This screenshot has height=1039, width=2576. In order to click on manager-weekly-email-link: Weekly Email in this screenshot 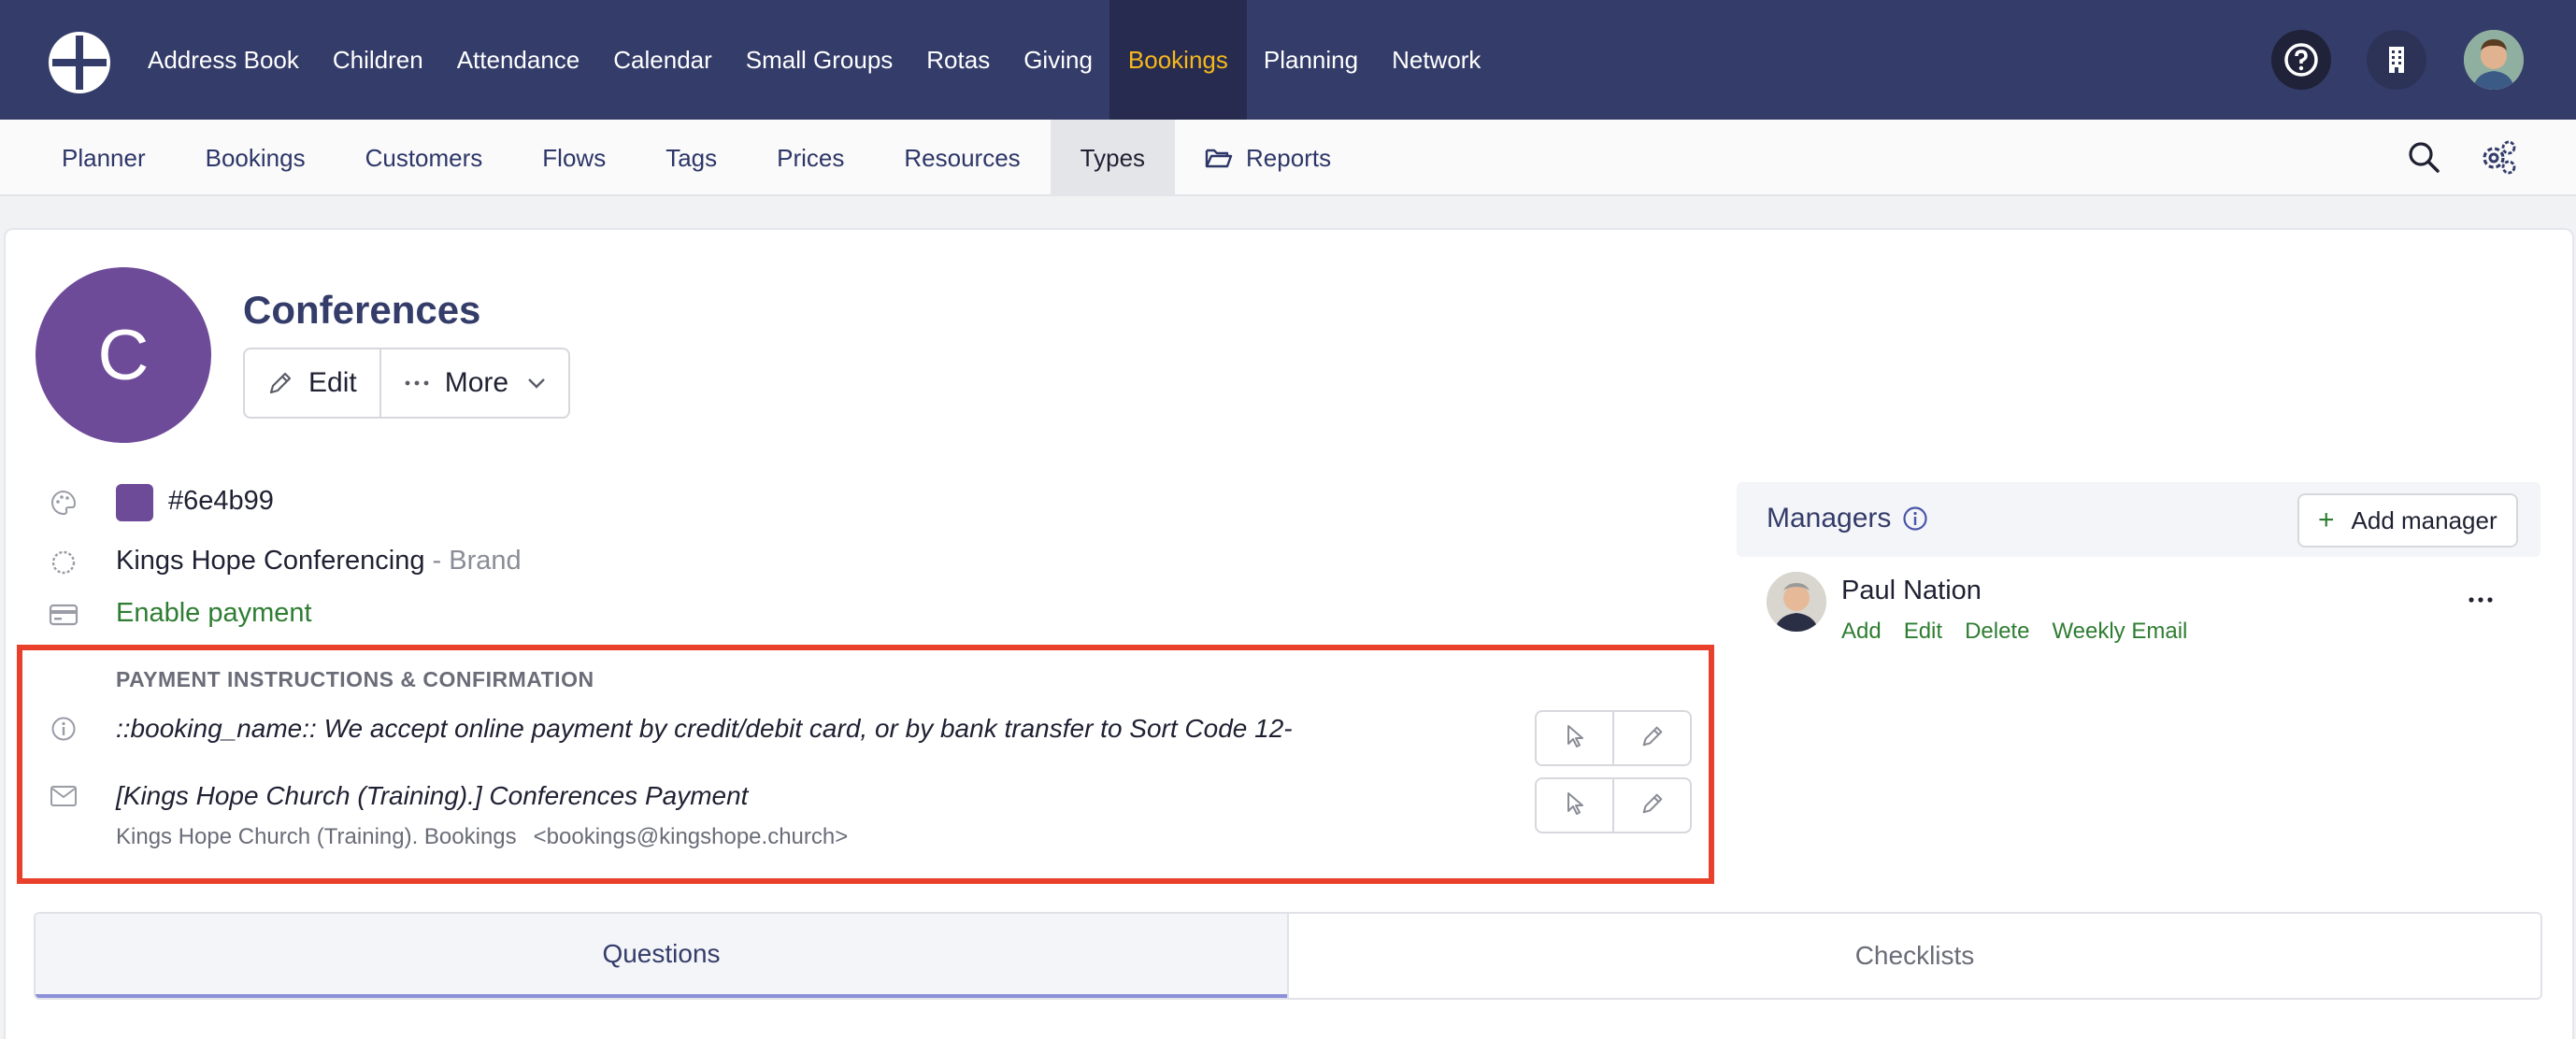, I will do `click(2119, 632)`.